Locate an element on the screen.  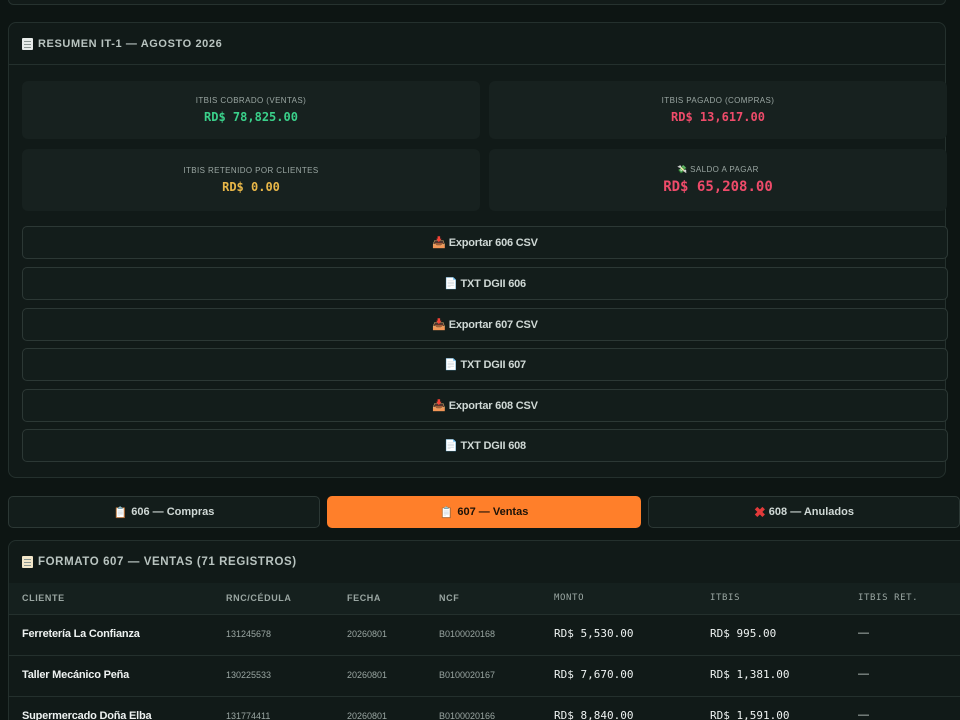
tab-label: 606 — Compras is located at coordinates (173, 512).